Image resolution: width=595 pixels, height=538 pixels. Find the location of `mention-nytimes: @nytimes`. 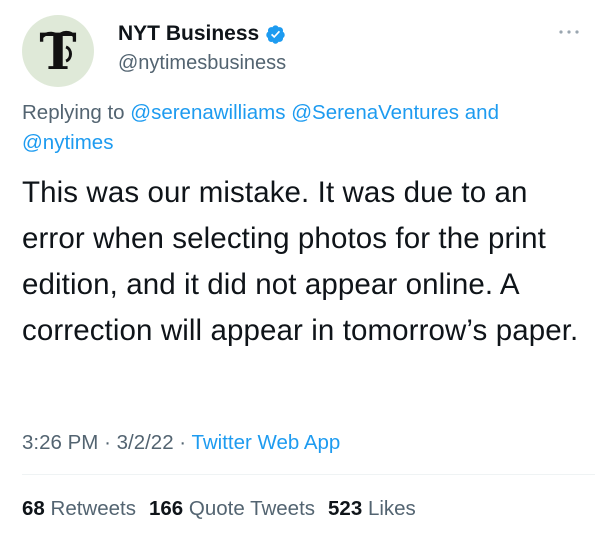

mention-nytimes: @nytimes is located at coordinates (67, 142).